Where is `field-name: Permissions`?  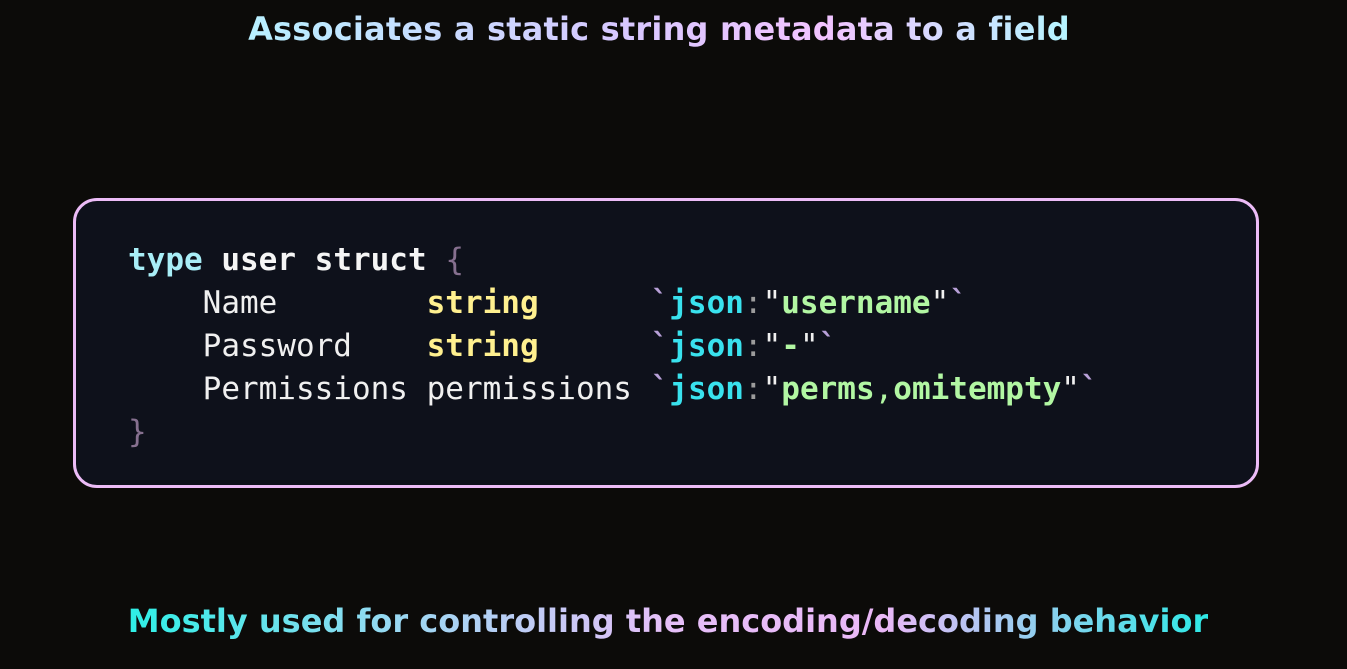 field-name: Permissions is located at coordinates (305, 389).